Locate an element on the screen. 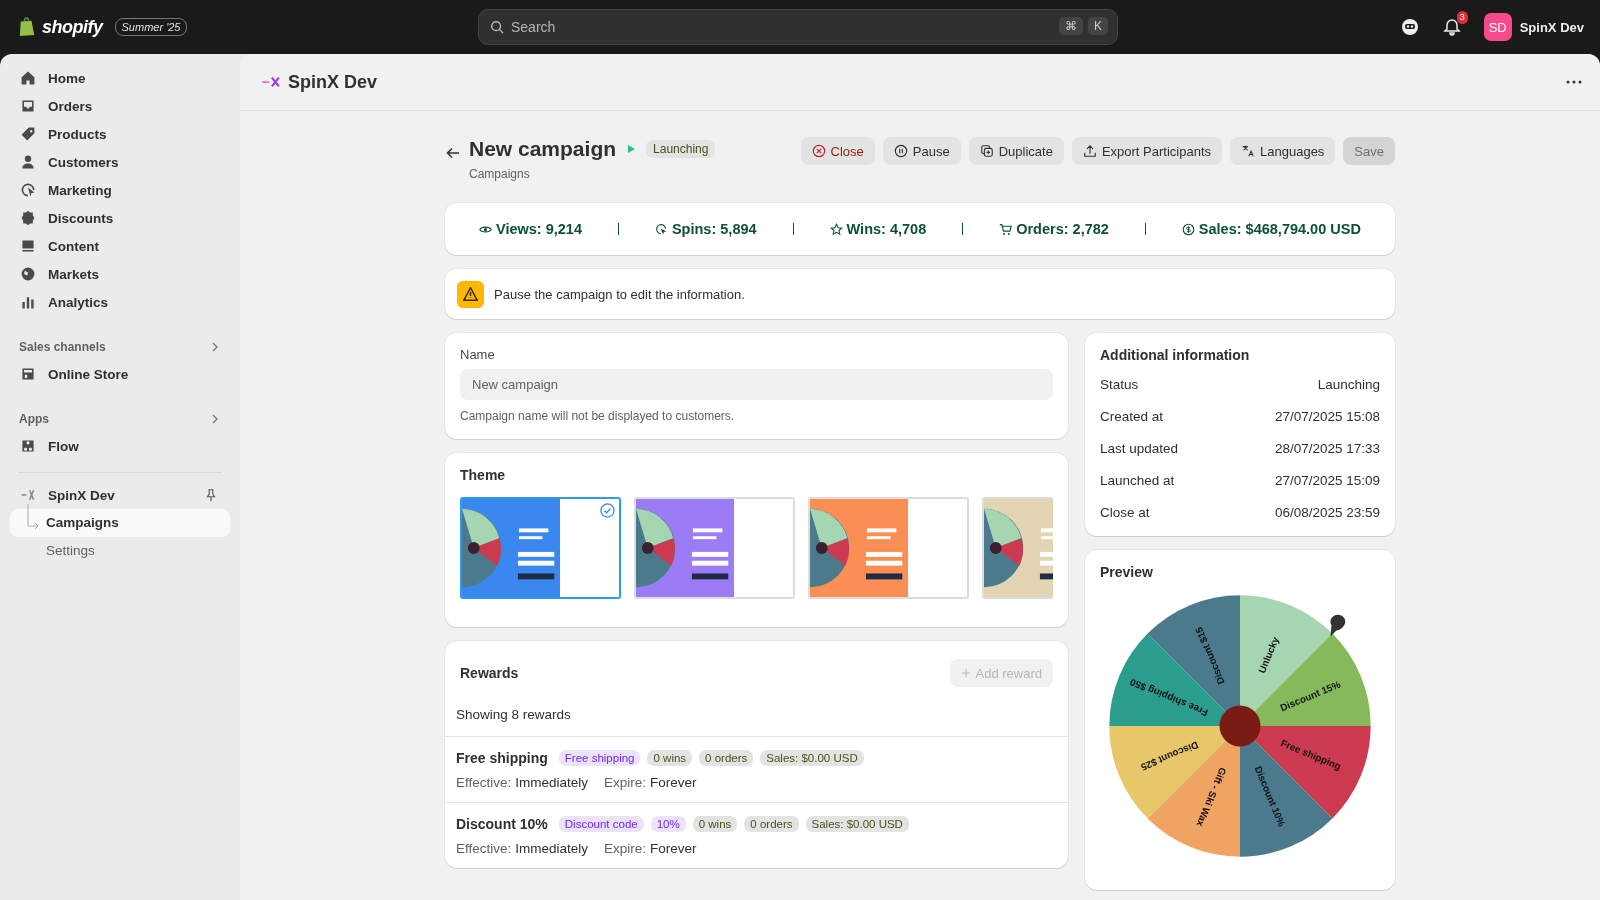 This screenshot has width=1600, height=900. target-icon is located at coordinates (28, 190).